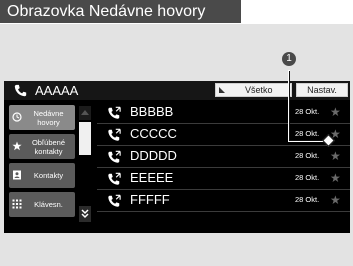 The image size is (353, 266). I want to click on caller-name: EEEEE, so click(152, 177).